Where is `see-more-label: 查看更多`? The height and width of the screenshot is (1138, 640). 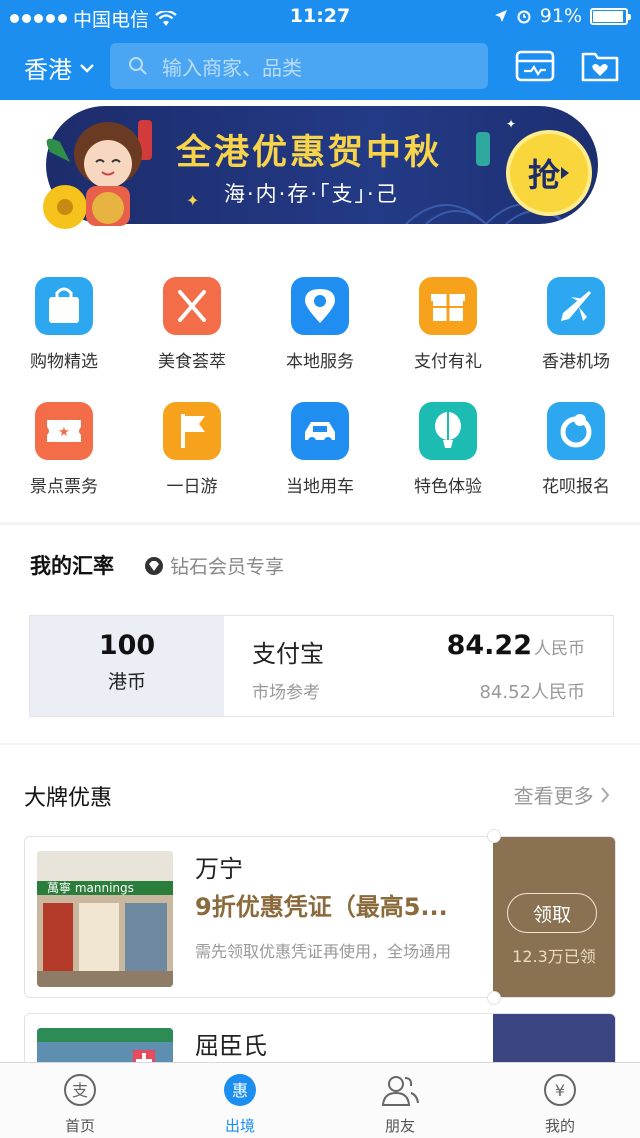
see-more-label: 查看更多 is located at coordinates (553, 796).